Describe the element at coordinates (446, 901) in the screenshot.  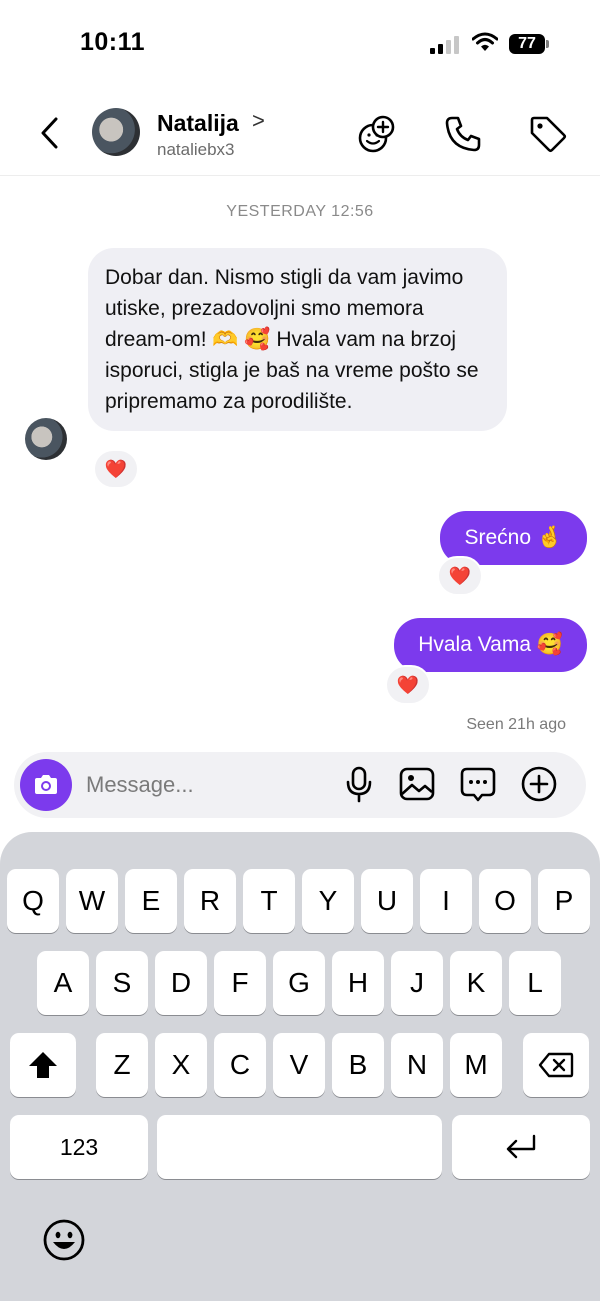
I see `key-i: I` at that location.